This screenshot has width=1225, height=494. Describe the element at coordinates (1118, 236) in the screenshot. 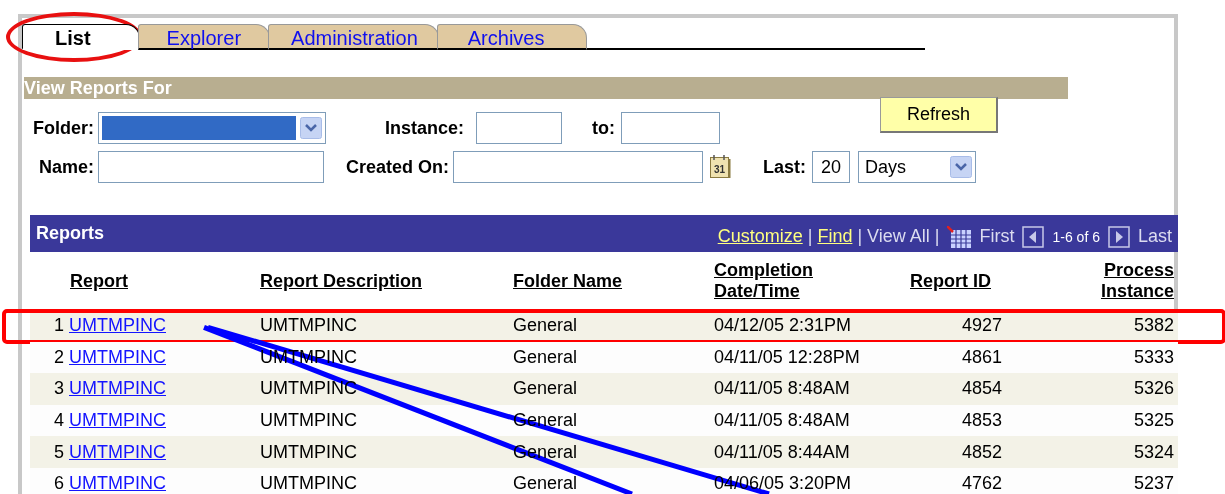

I see `next-icon` at that location.